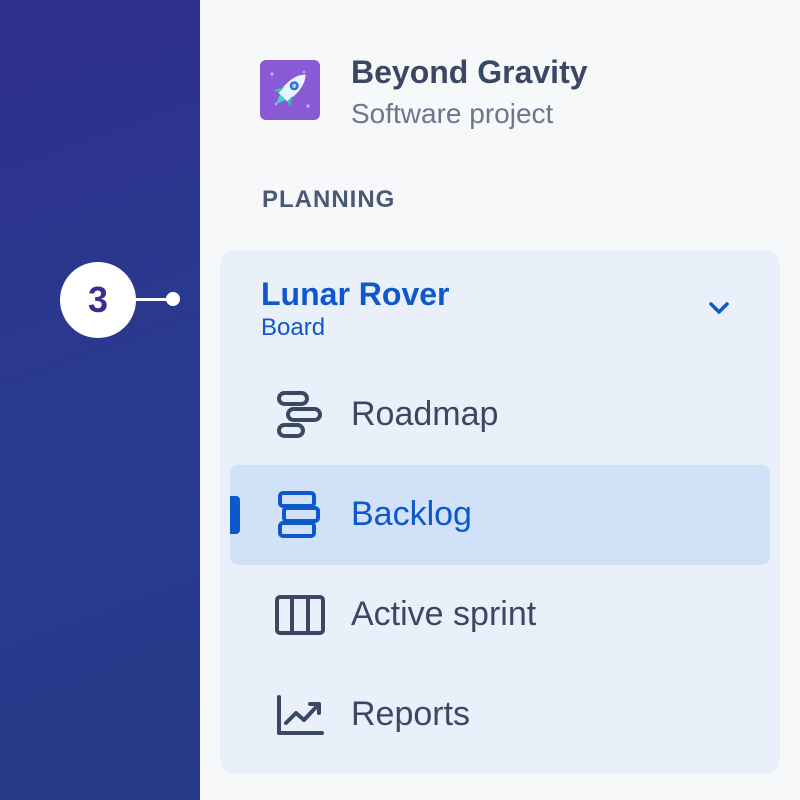 This screenshot has height=800, width=800. What do you see at coordinates (500, 715) in the screenshot?
I see `sidebar-item-reports: Reports` at bounding box center [500, 715].